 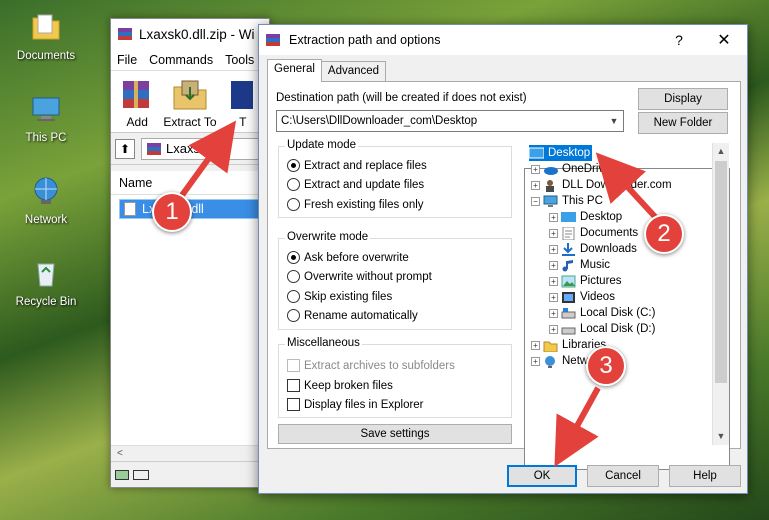 I want to click on step-marker-1: 1, so click(x=172, y=212).